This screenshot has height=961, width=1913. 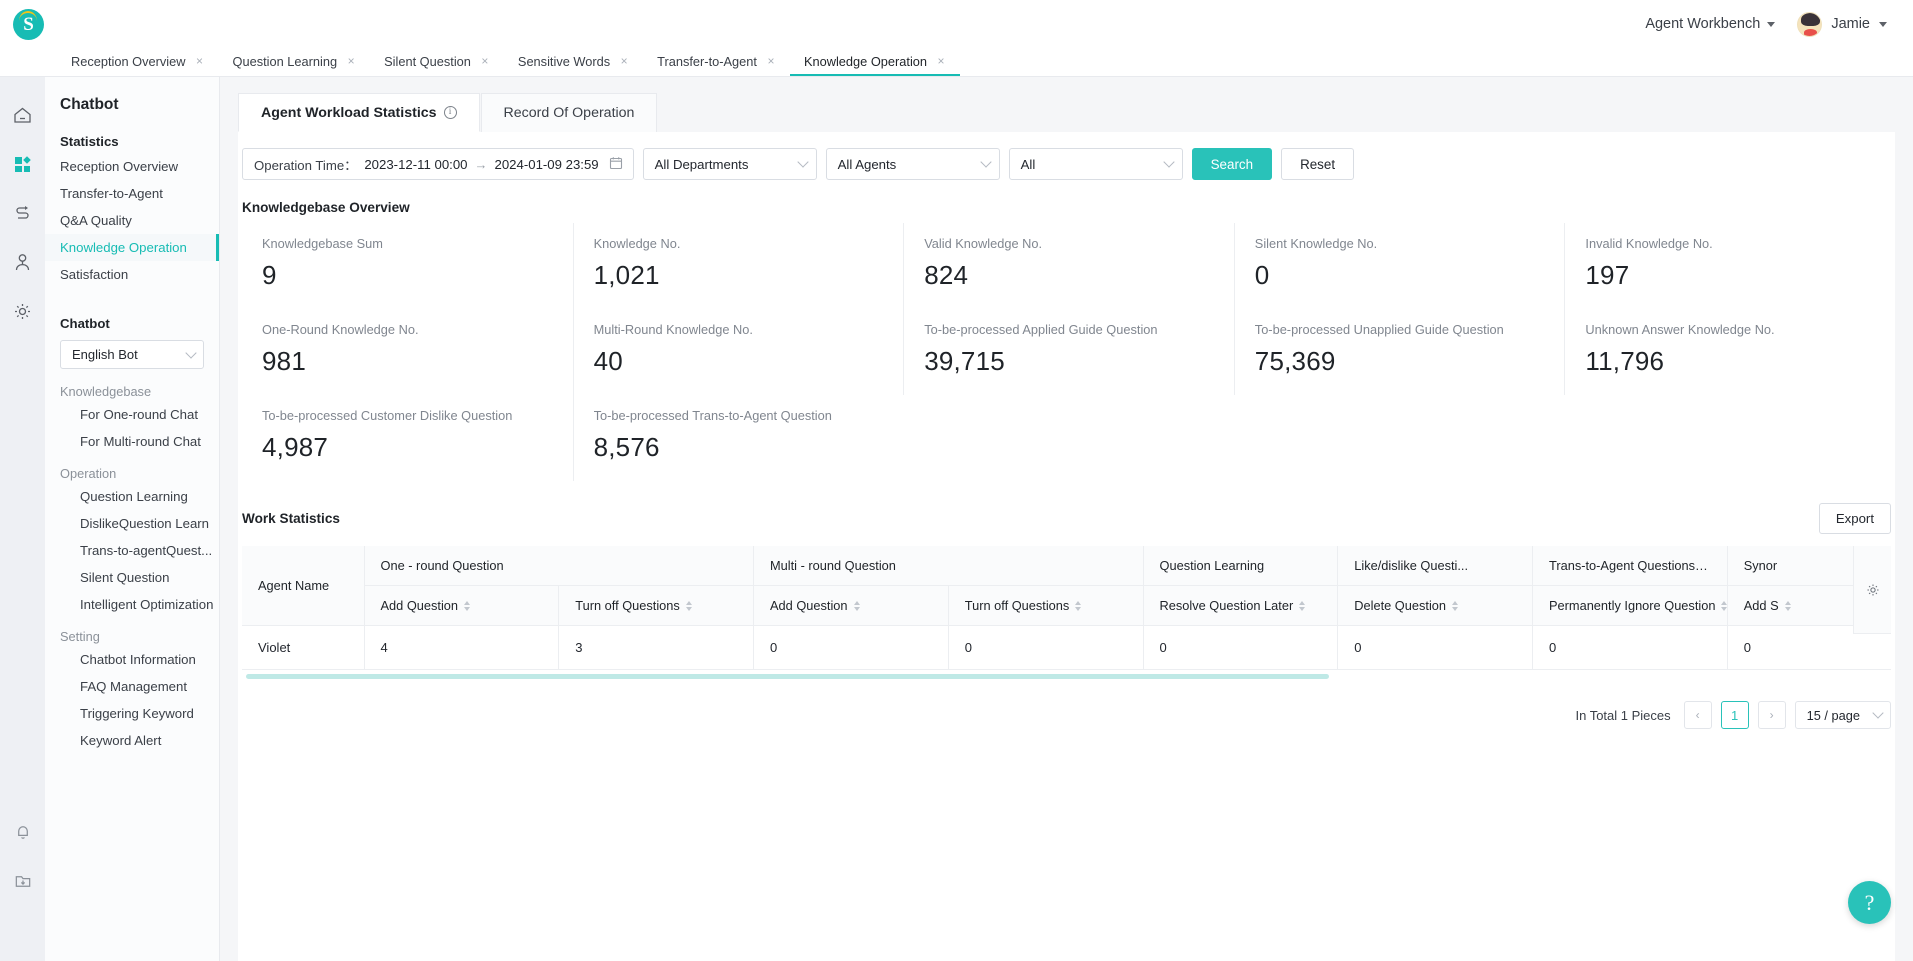 I want to click on pagination-next-button: ›, so click(x=1771, y=715).